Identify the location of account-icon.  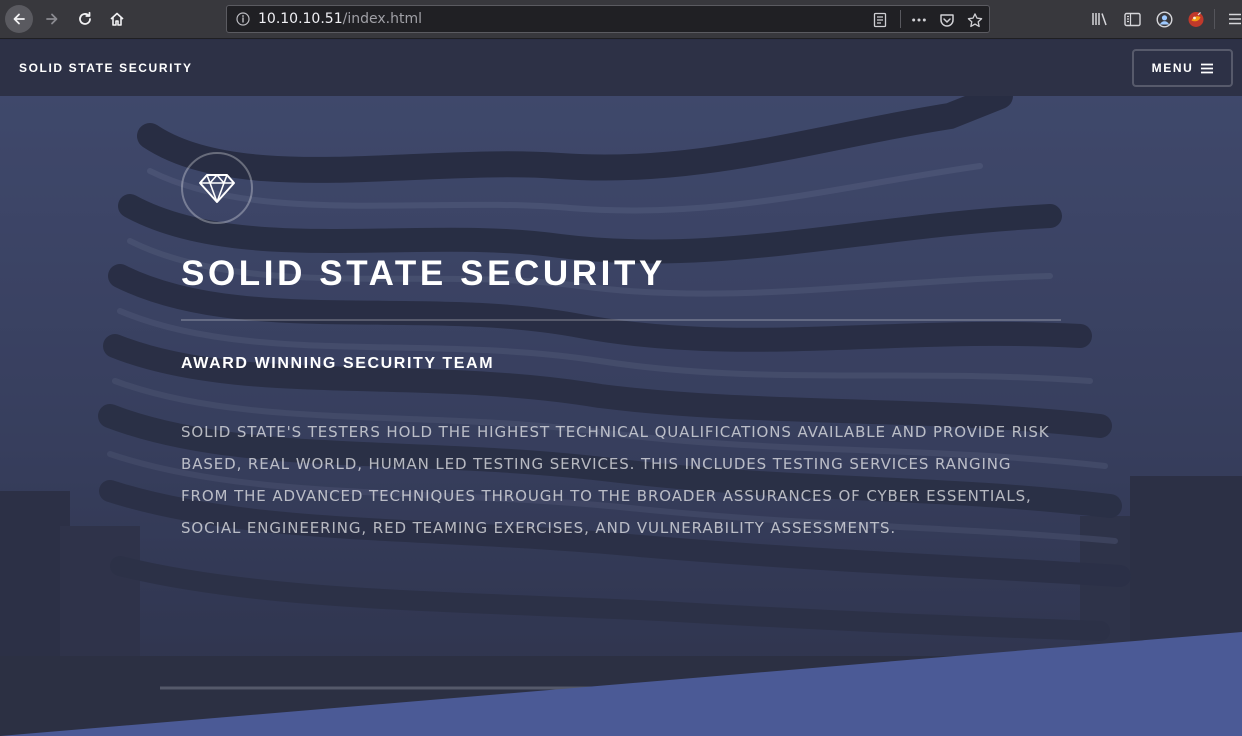
(1164, 19).